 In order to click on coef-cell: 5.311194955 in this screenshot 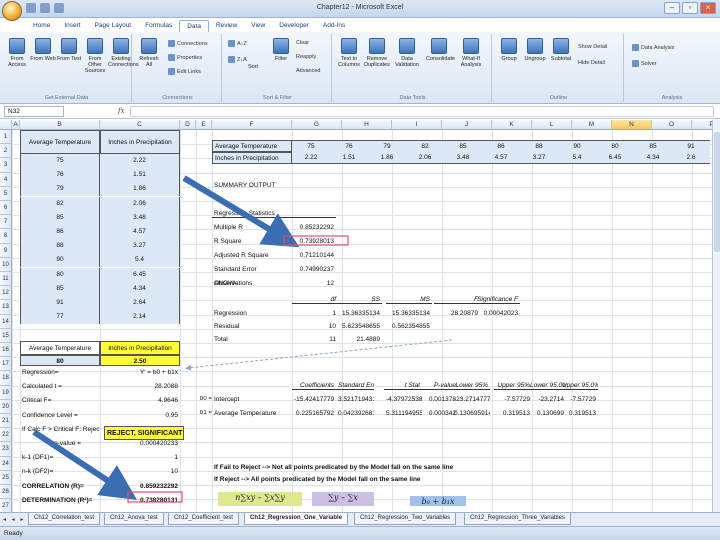, I will do `click(403, 413)`.